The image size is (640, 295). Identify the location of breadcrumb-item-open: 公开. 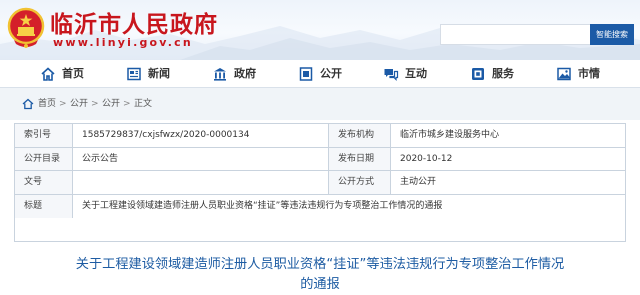
(79, 104).